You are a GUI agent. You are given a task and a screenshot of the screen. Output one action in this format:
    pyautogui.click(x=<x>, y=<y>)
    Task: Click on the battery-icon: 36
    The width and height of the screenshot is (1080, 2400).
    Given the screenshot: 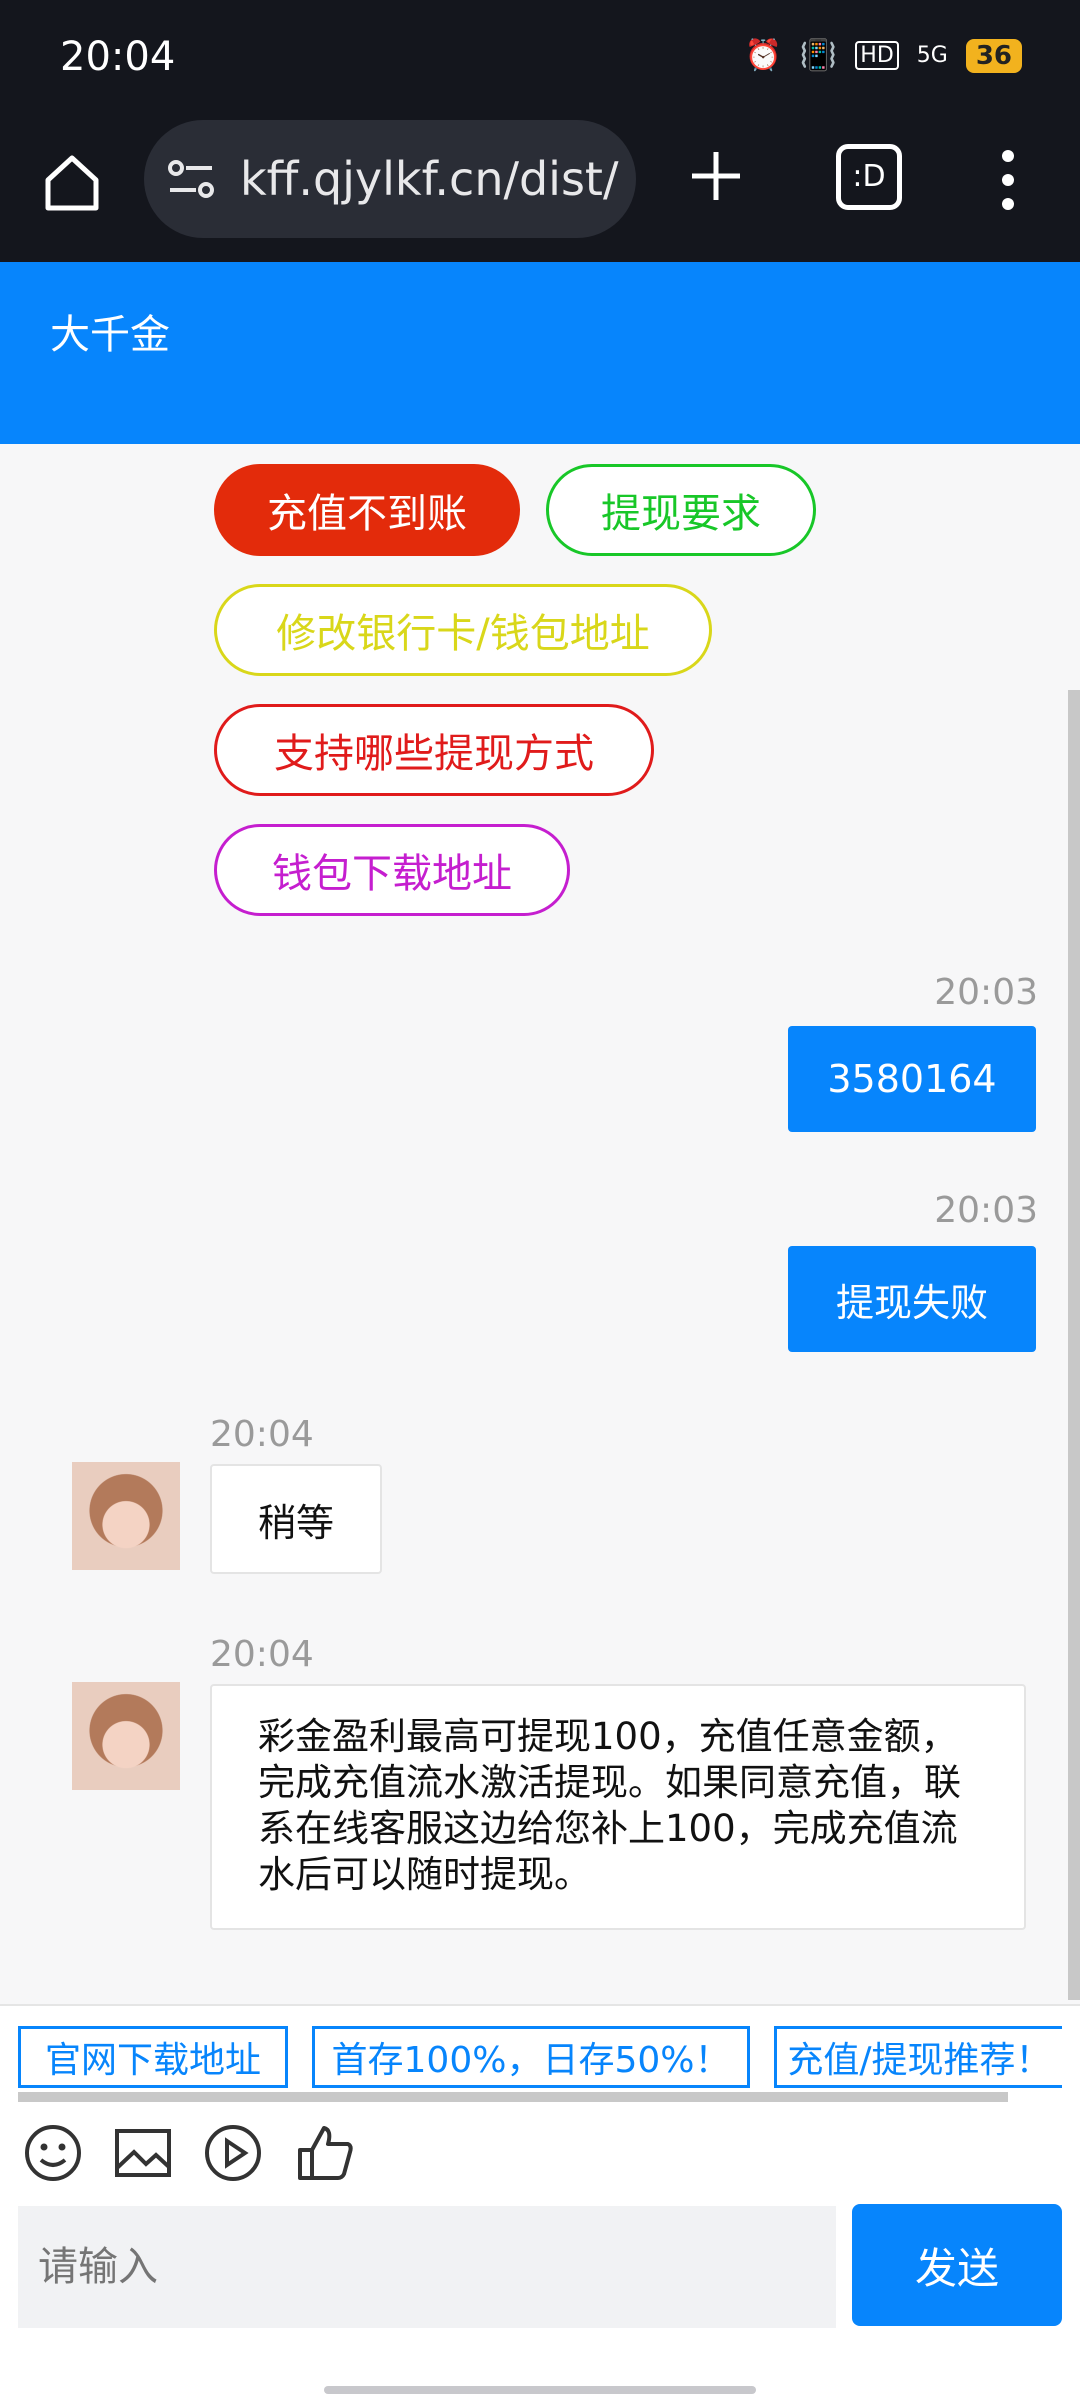 What is the action you would take?
    pyautogui.click(x=993, y=55)
    